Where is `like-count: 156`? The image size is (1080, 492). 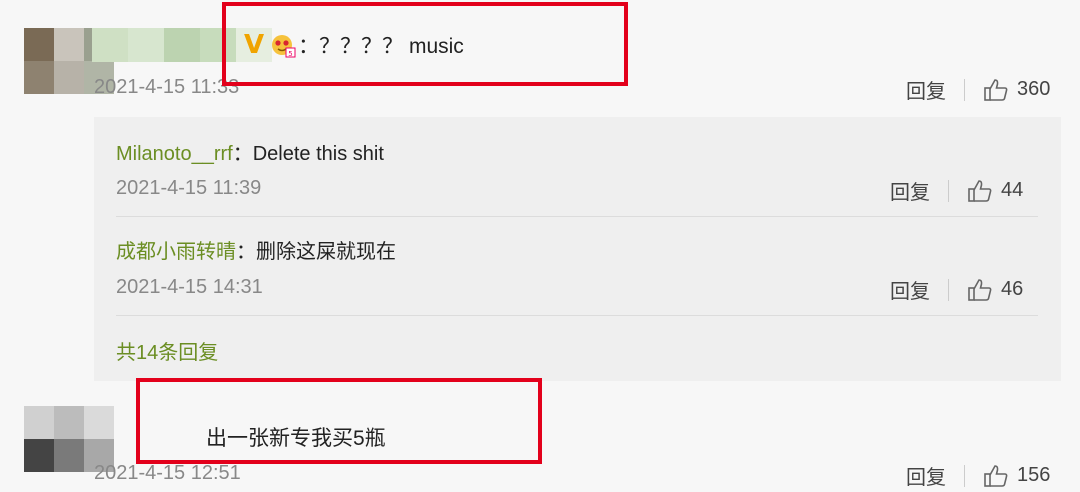 like-count: 156 is located at coordinates (1034, 475).